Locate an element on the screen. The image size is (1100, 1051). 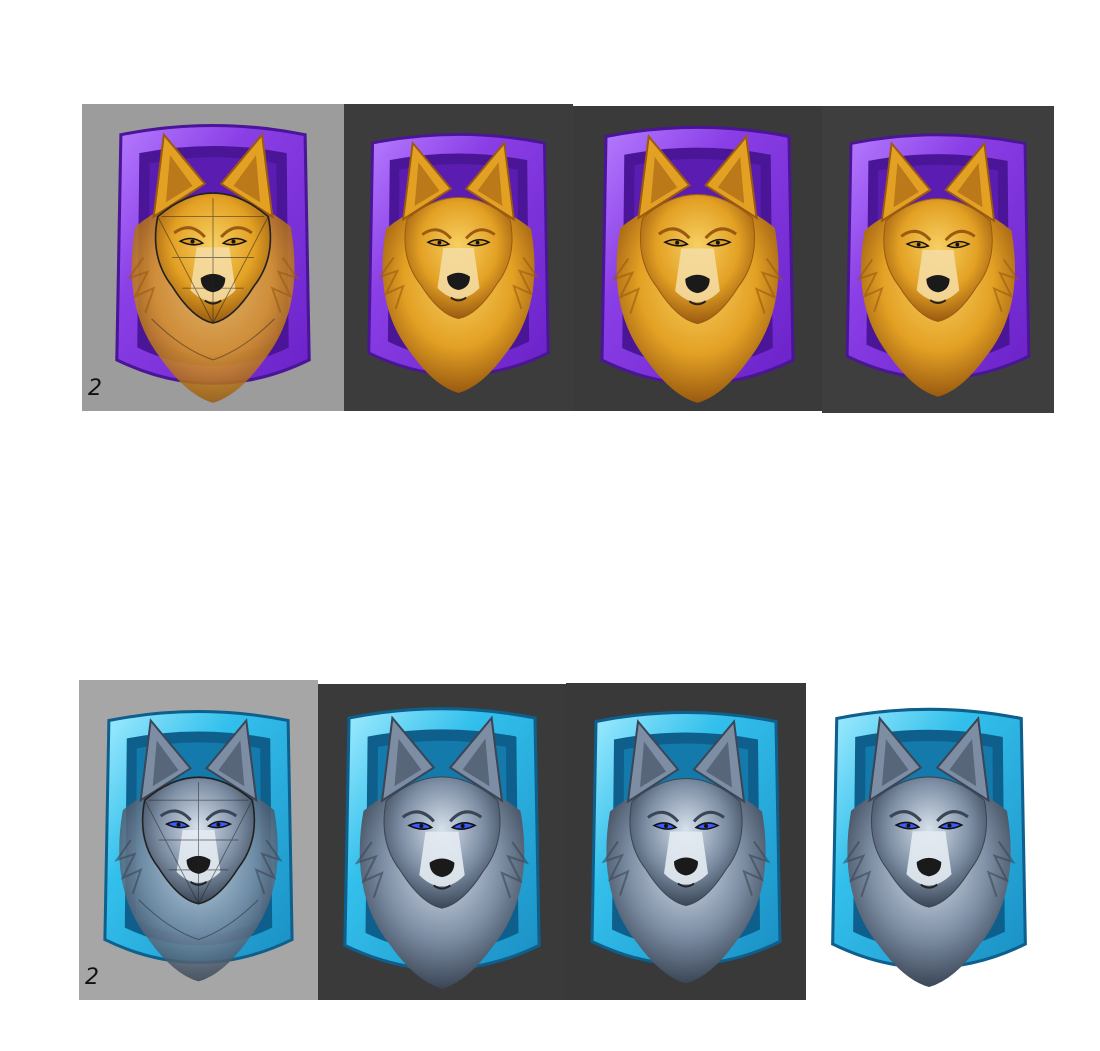
ice-wolf-card-sketch: 2 is located at coordinates (198, 840).